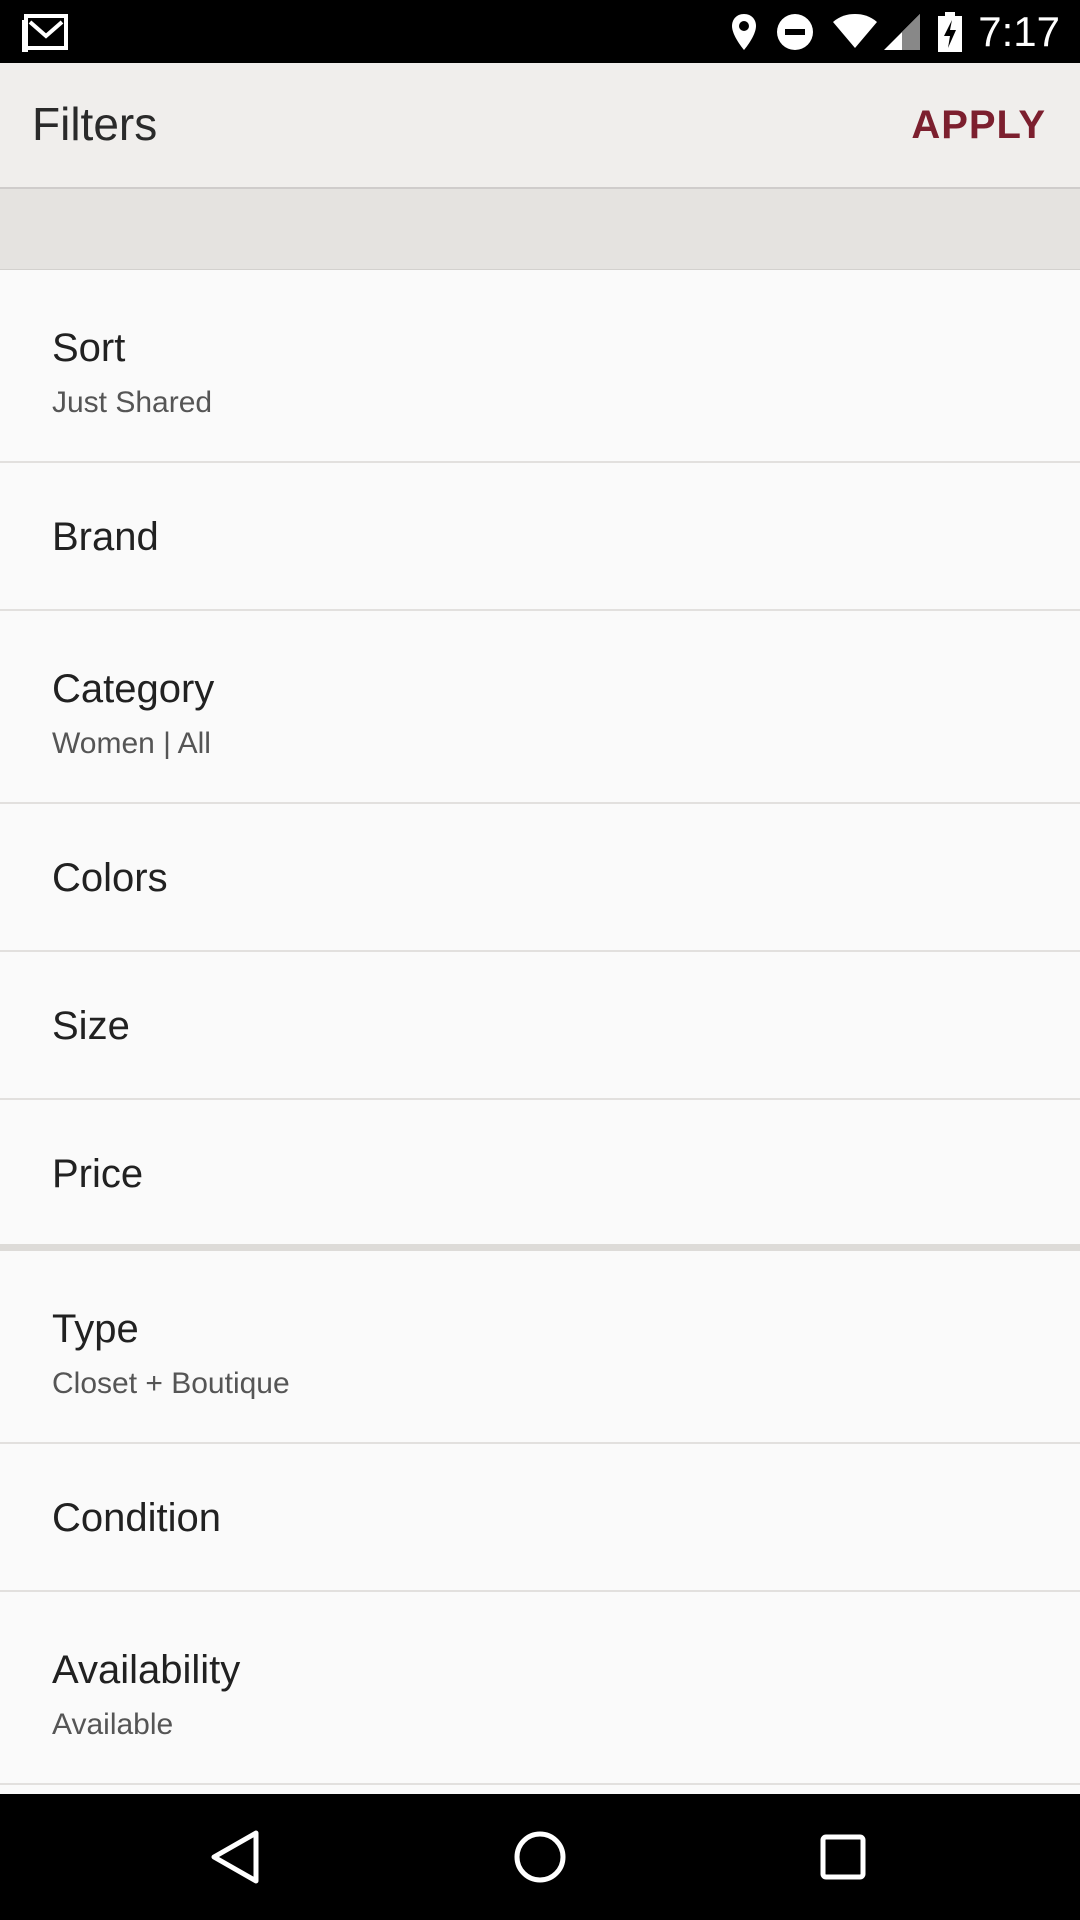 The width and height of the screenshot is (1080, 1920). I want to click on filter-value: Available, so click(113, 1724).